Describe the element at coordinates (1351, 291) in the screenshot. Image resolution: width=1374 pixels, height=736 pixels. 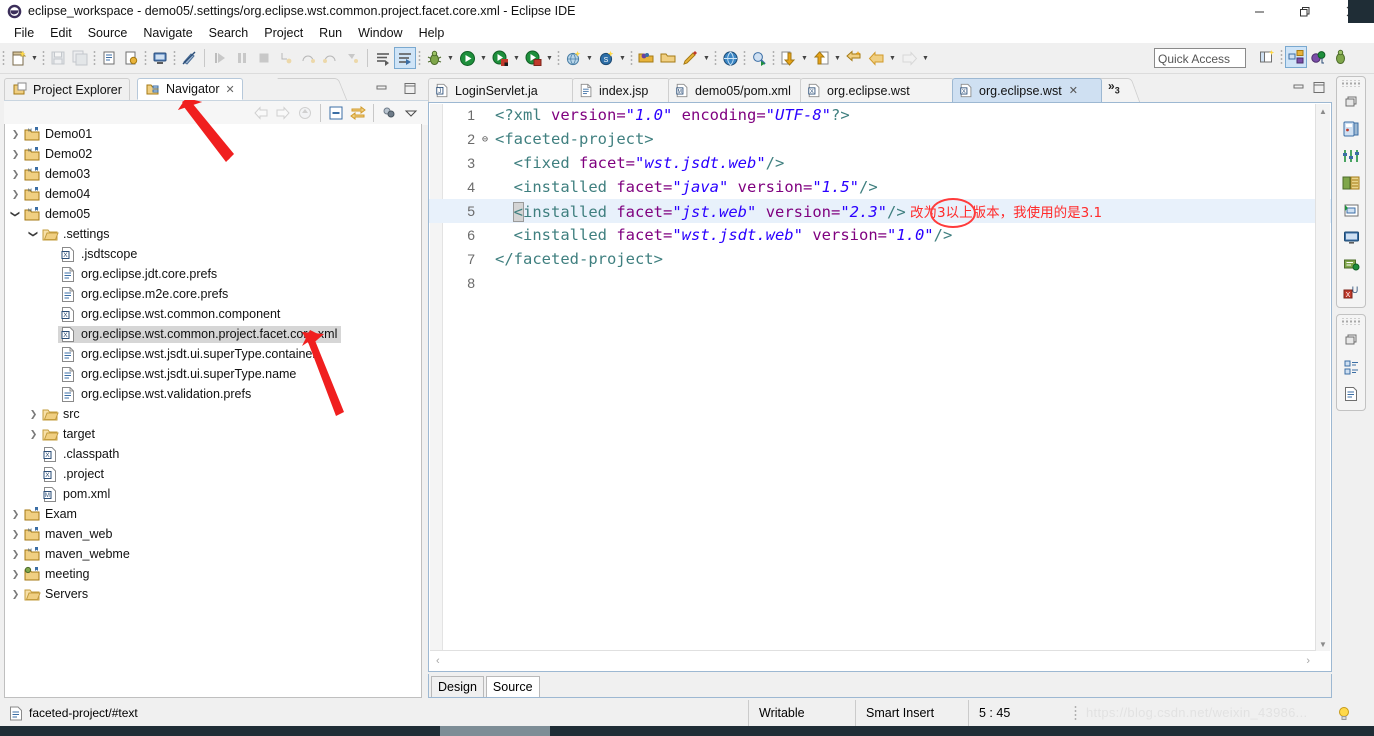
I see `validation-view-icon: X U` at that location.